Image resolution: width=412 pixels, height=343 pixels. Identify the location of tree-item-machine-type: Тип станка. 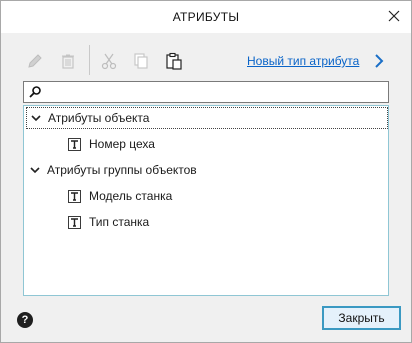
(108, 222).